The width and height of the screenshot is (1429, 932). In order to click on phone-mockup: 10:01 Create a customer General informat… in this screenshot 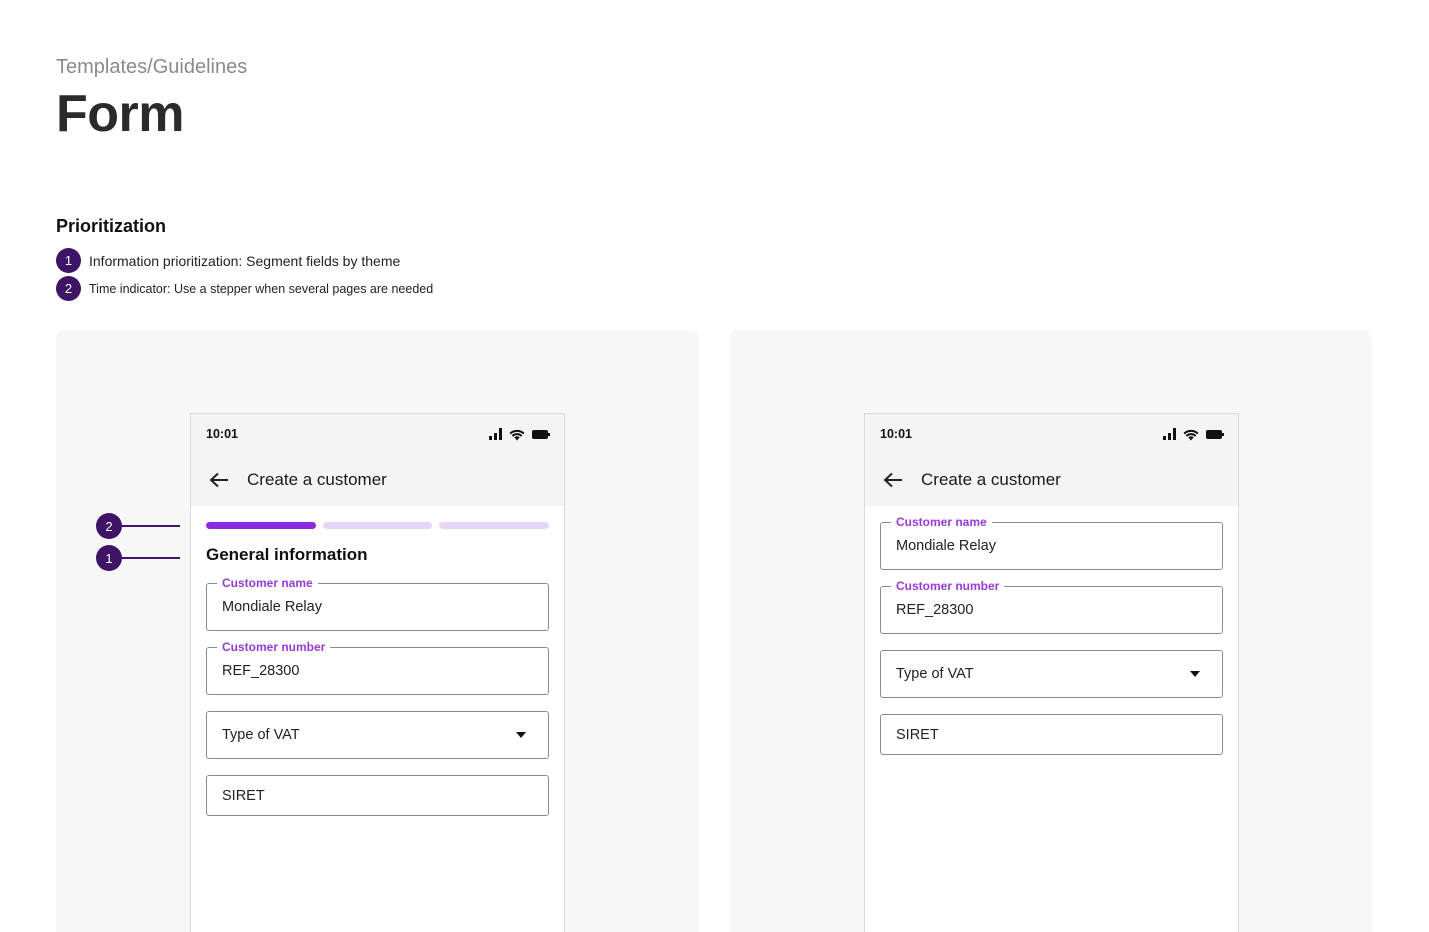, I will do `click(377, 672)`.